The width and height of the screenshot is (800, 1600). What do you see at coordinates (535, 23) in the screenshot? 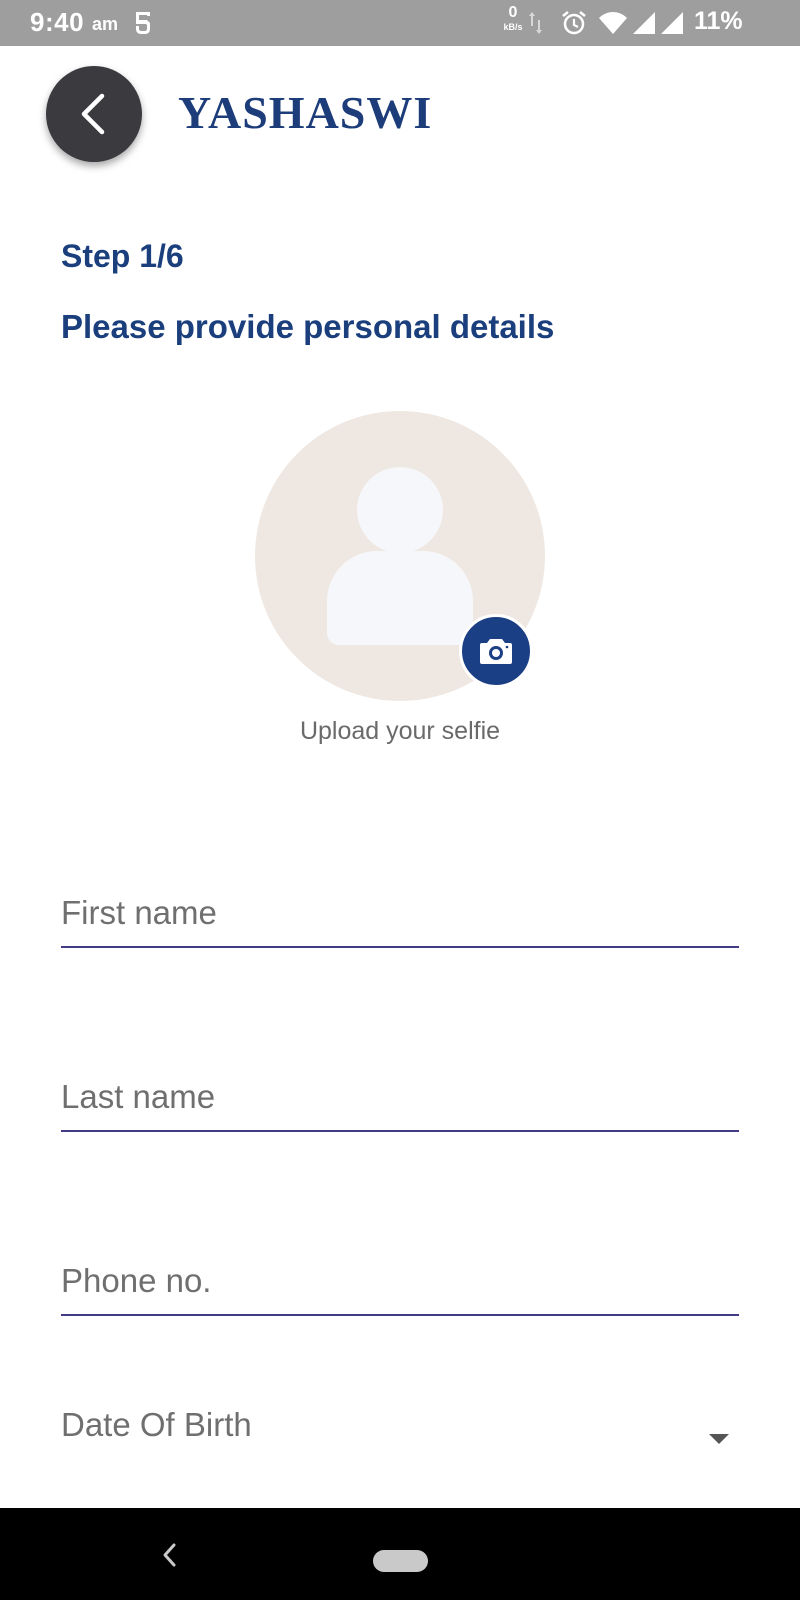
I see `data-arrows-icon` at bounding box center [535, 23].